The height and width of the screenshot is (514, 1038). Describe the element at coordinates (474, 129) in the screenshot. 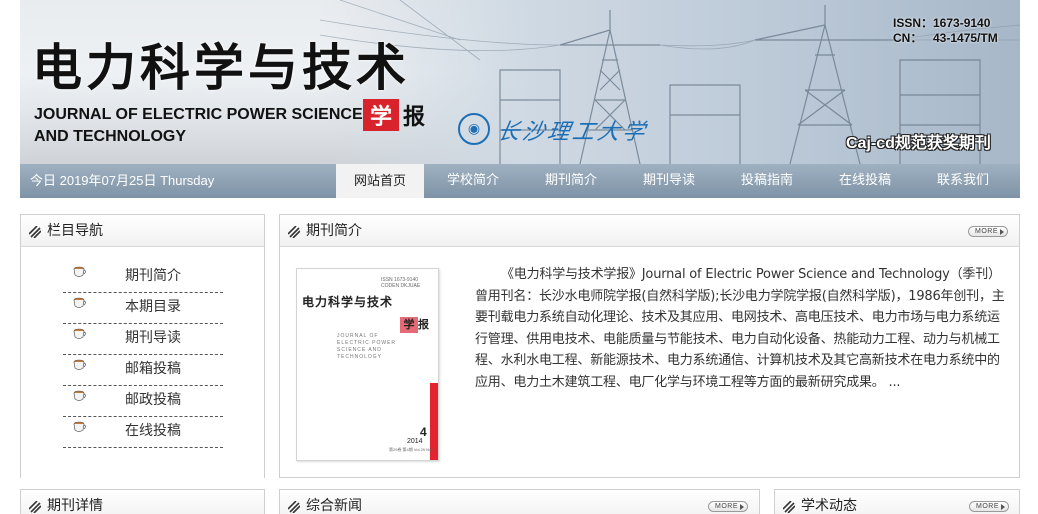

I see `university-emblem-icon: ◉` at that location.